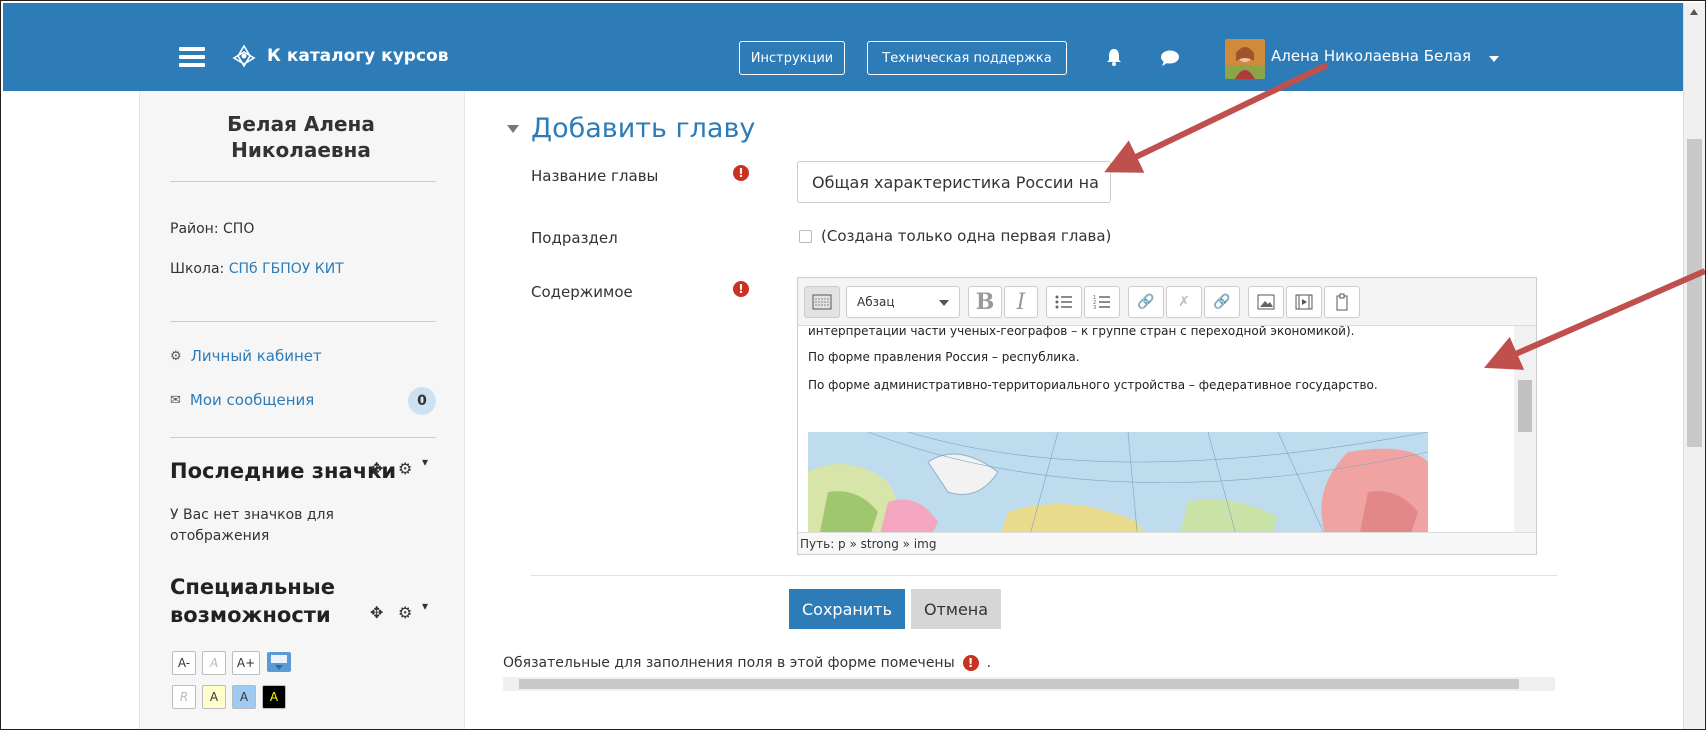  What do you see at coordinates (967, 58) in the screenshot?
I see `support-button: Техническая поддержка` at bounding box center [967, 58].